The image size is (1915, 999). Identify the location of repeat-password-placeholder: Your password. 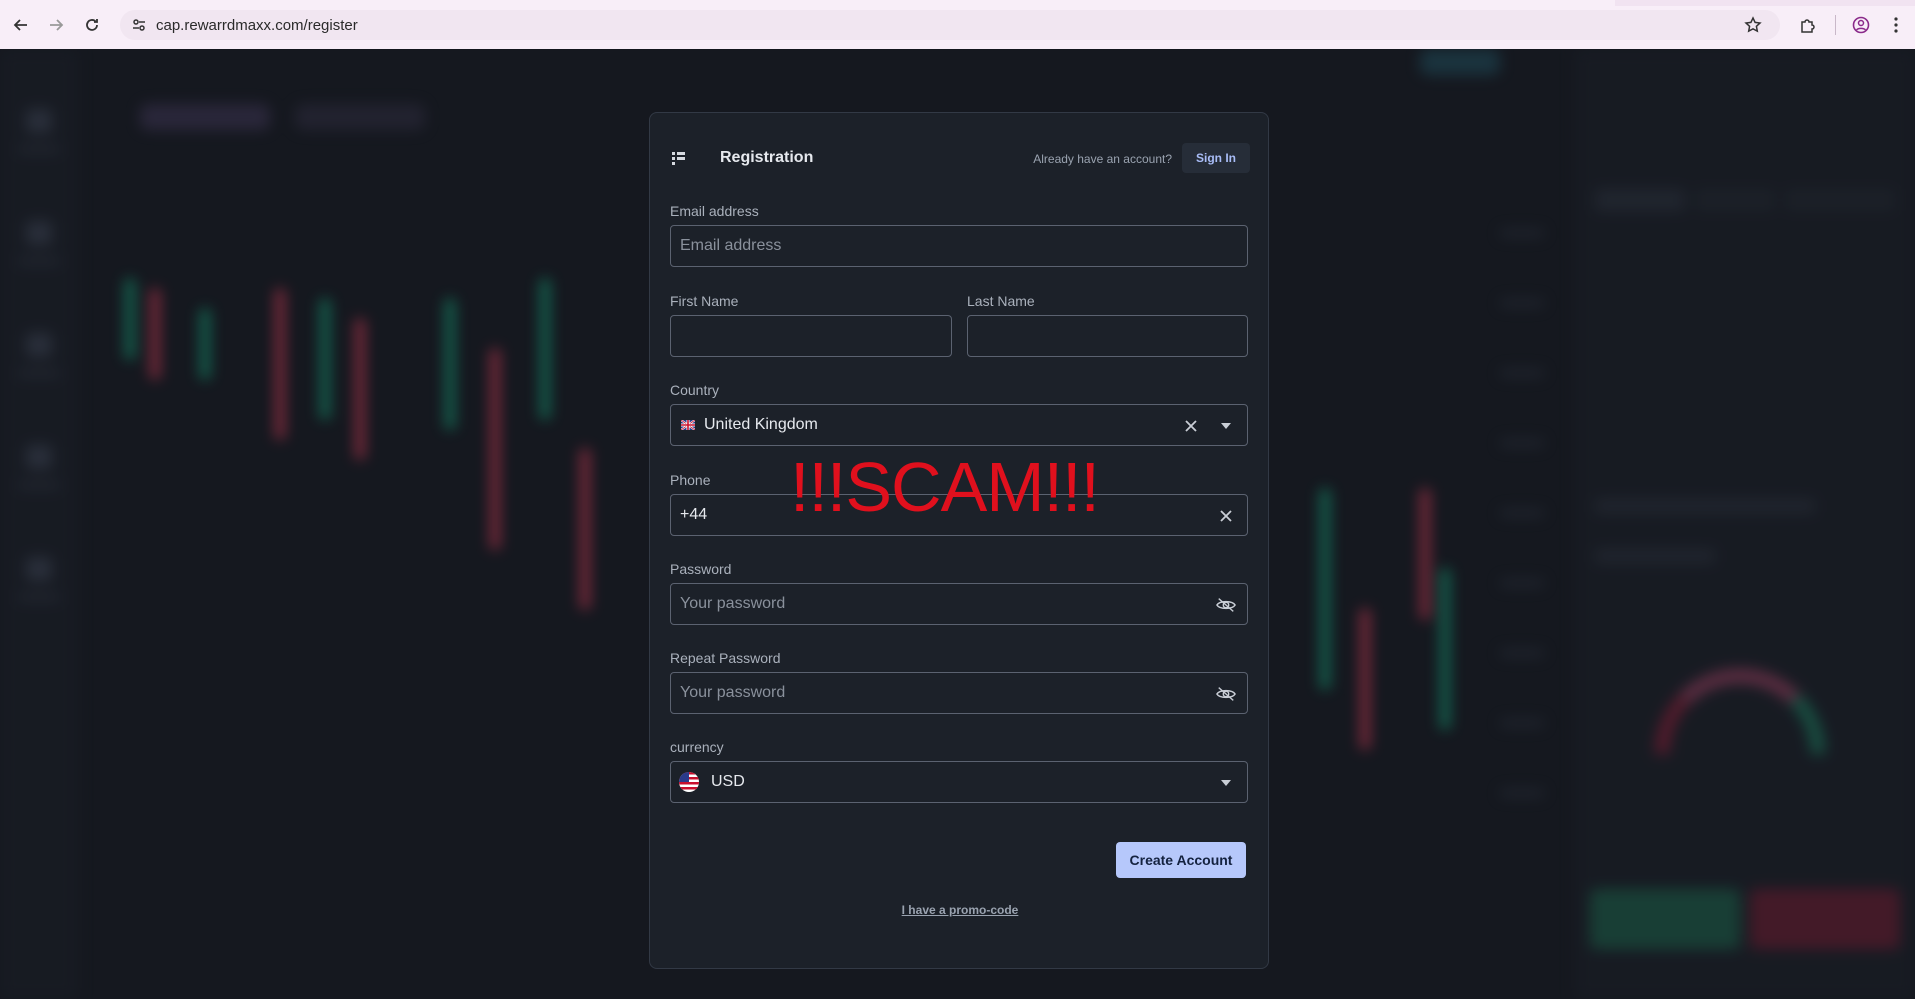
(733, 692).